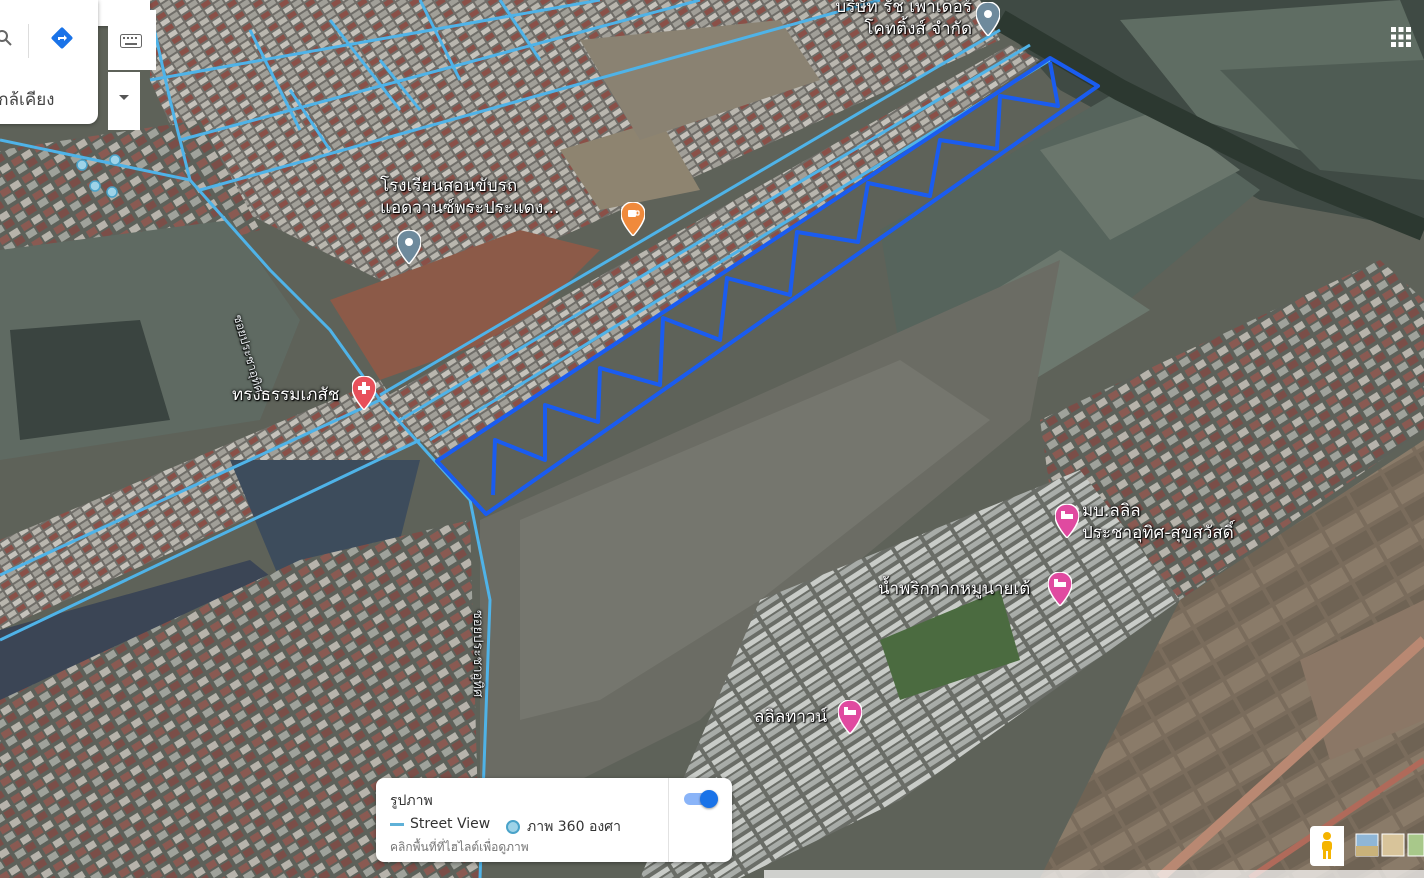  What do you see at coordinates (791, 717) in the screenshot?
I see `poi-lalil-label: ลลิลทาวน์` at bounding box center [791, 717].